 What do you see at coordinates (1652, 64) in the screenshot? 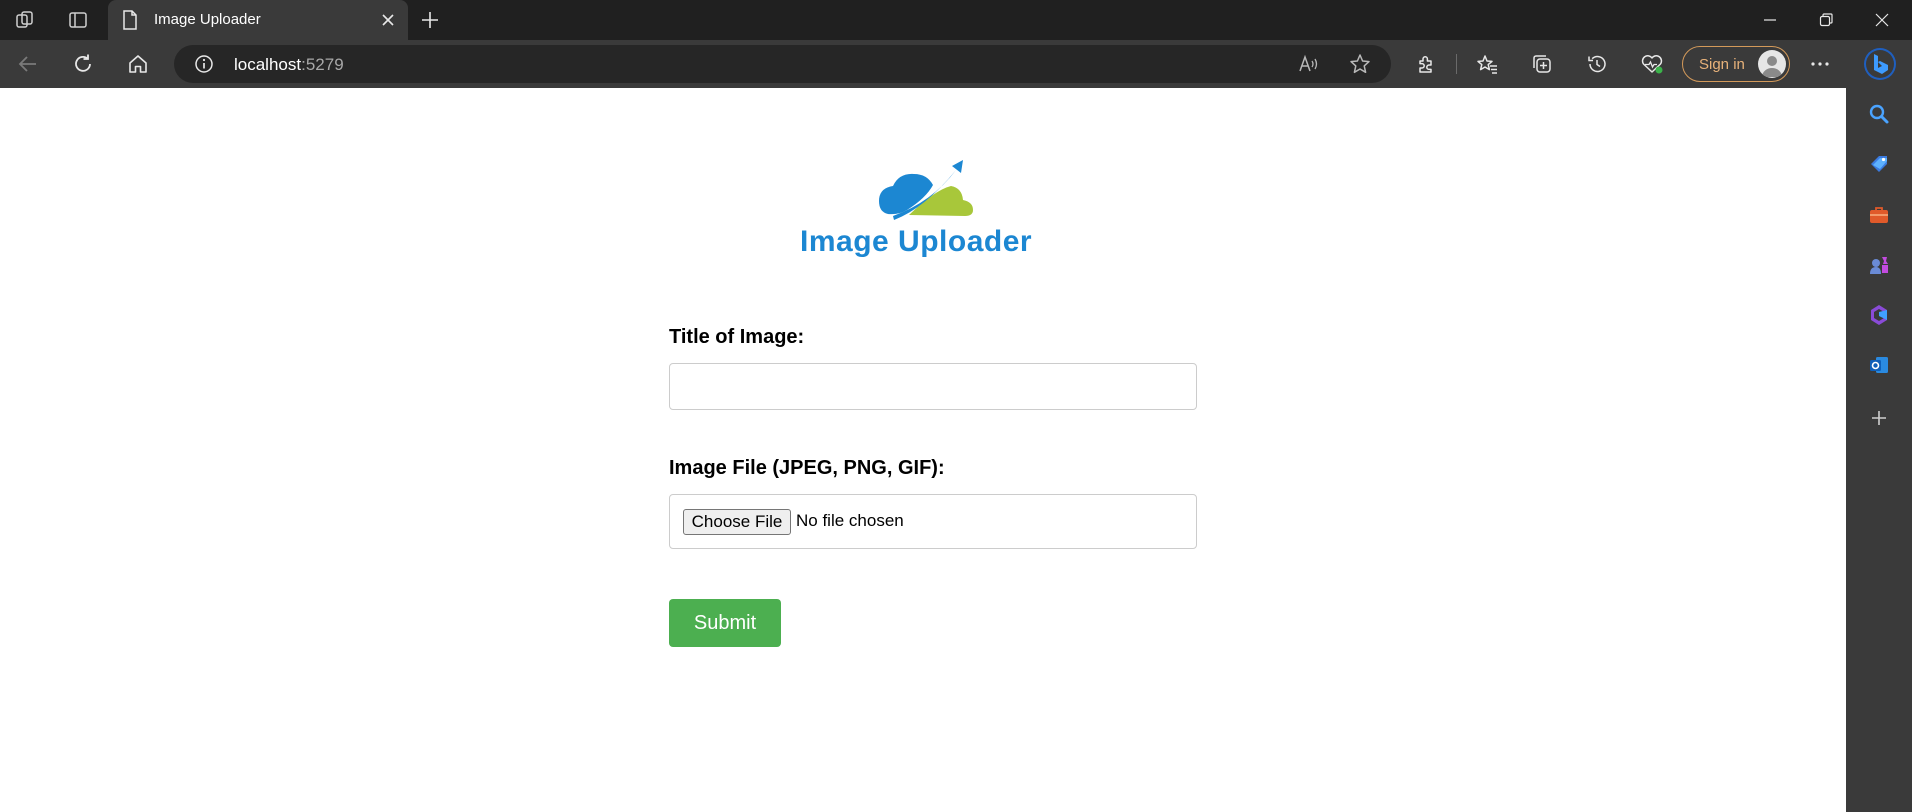
I see `browser-essentials-icon` at bounding box center [1652, 64].